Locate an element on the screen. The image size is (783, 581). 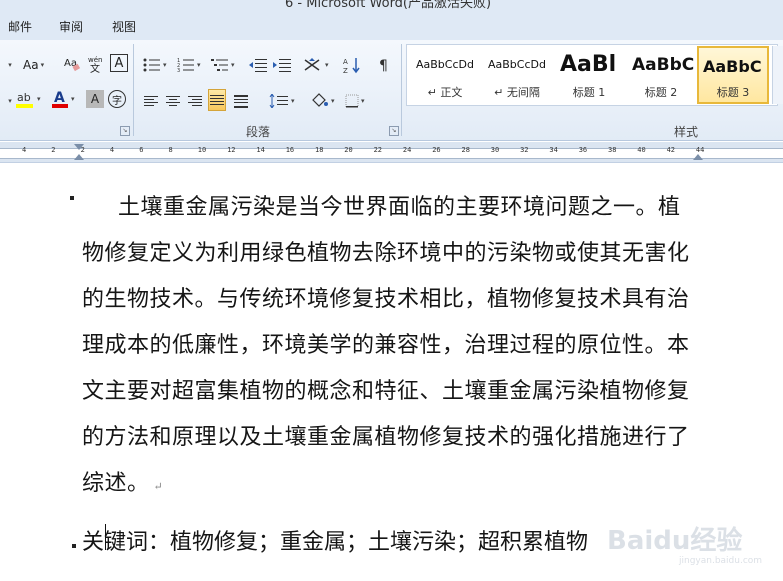
paragraph-dialog-launcher: ↘ is located at coordinates (394, 131).